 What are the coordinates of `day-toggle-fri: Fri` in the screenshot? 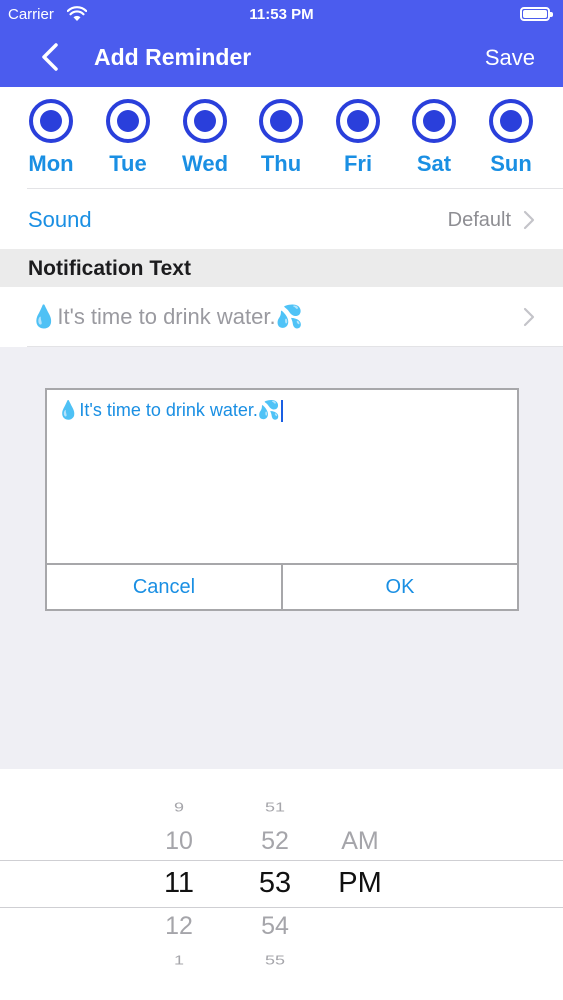 It's located at (358, 138).